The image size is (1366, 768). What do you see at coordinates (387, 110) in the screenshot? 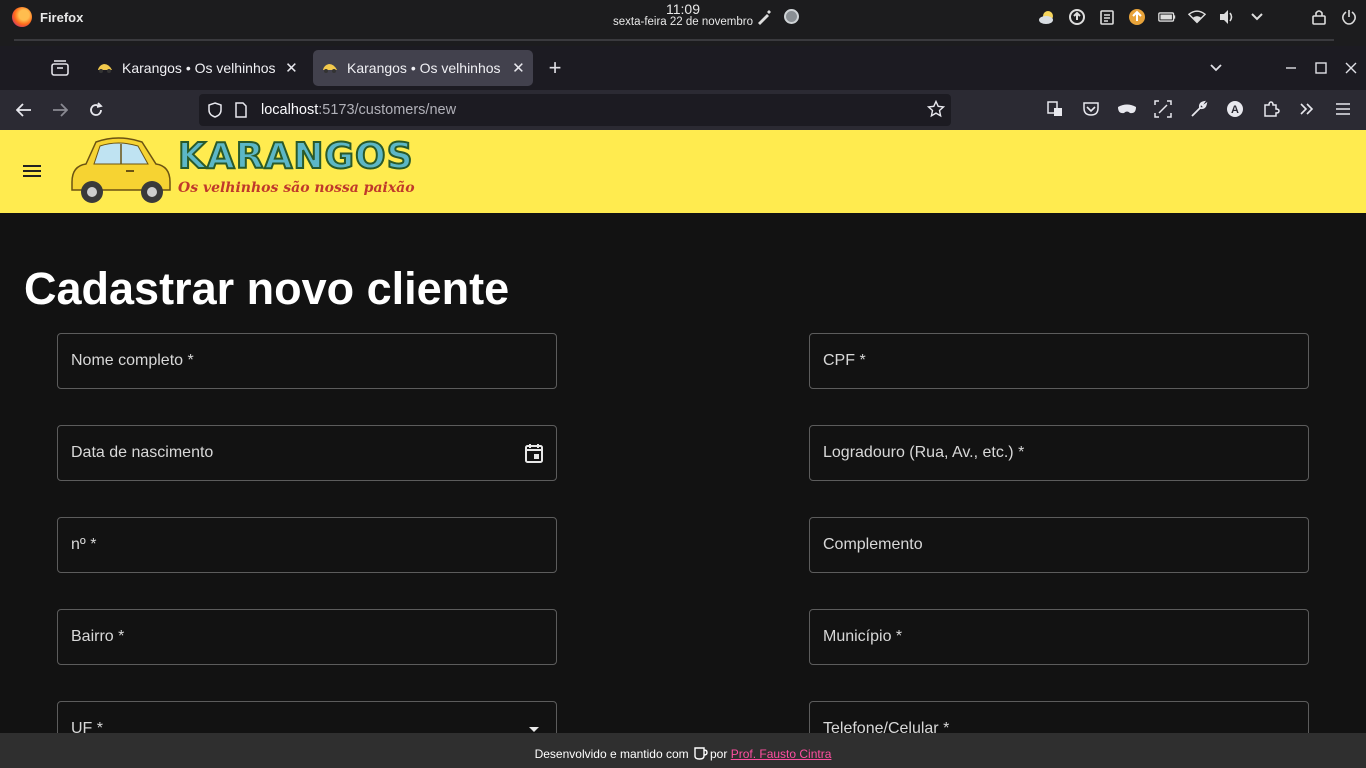
I see `url-path: :5173/customers/new` at bounding box center [387, 110].